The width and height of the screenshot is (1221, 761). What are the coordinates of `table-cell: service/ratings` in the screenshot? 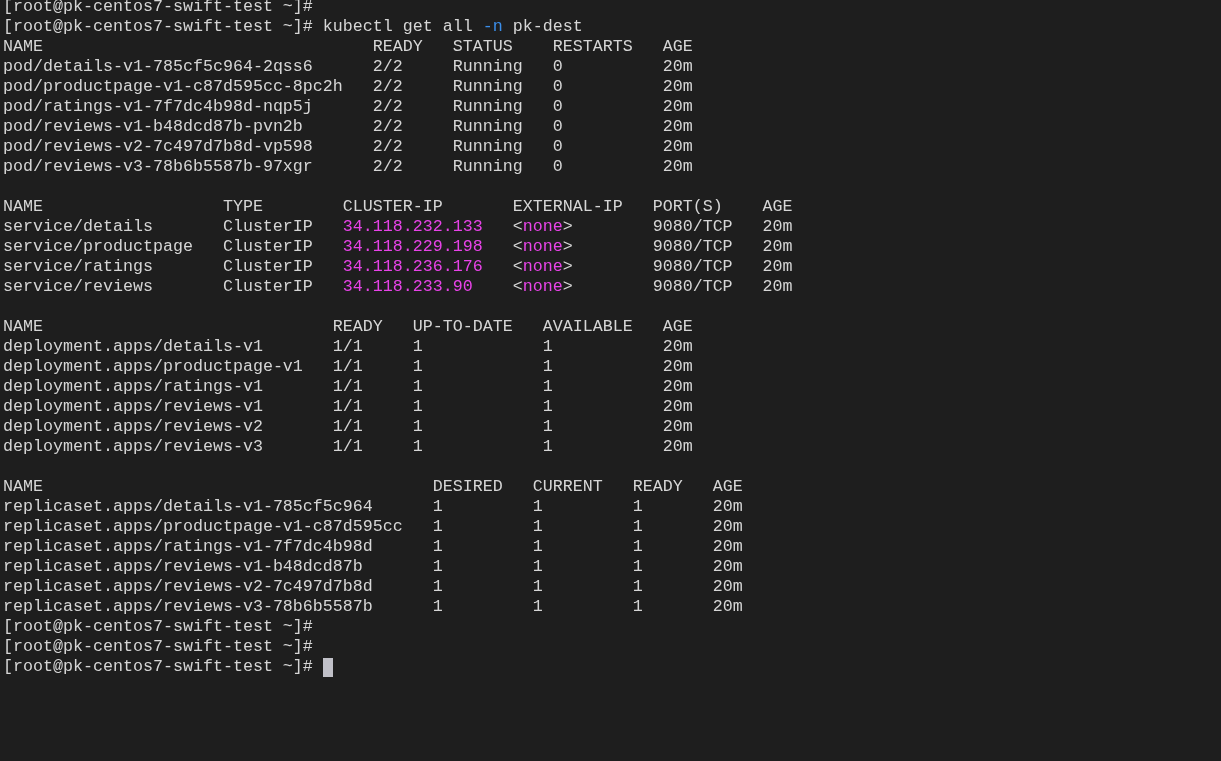 It's located at (78, 266).